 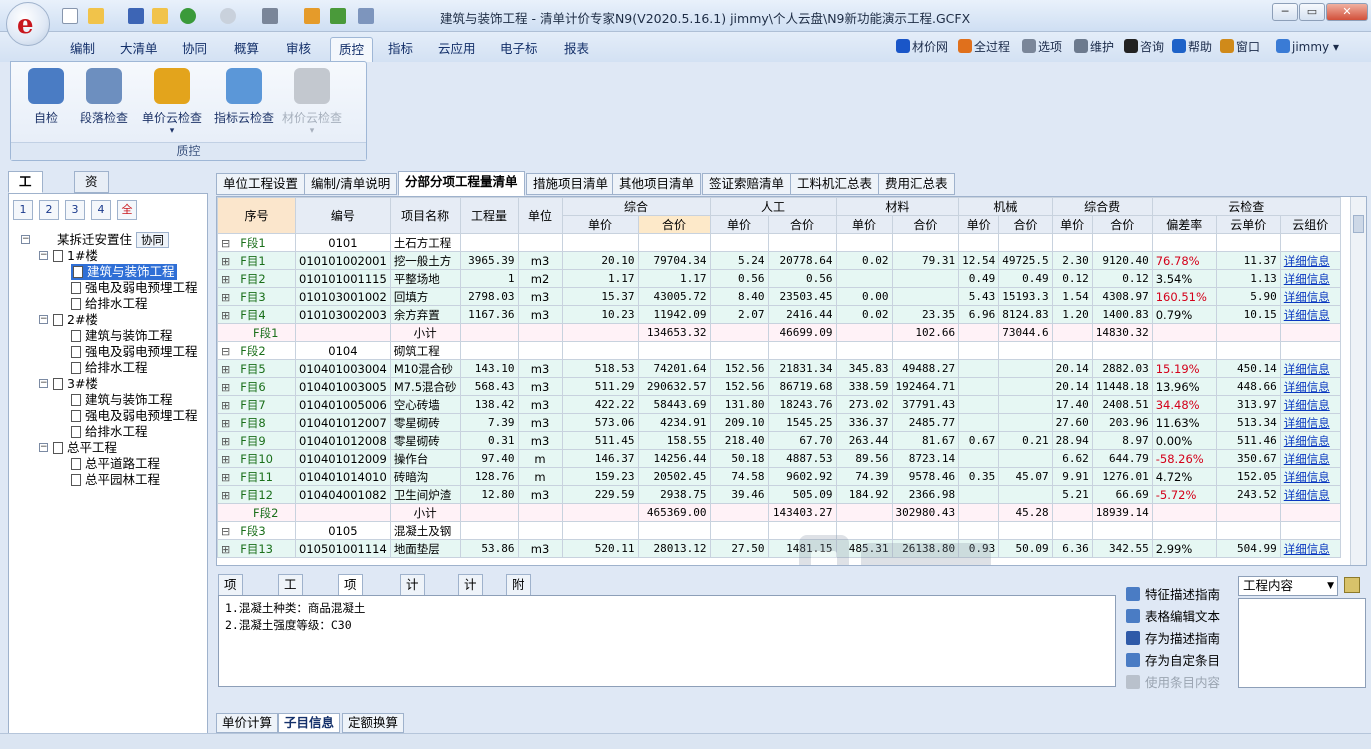 I want to click on cell-cloud: 1.13, so click(x=1248, y=278).